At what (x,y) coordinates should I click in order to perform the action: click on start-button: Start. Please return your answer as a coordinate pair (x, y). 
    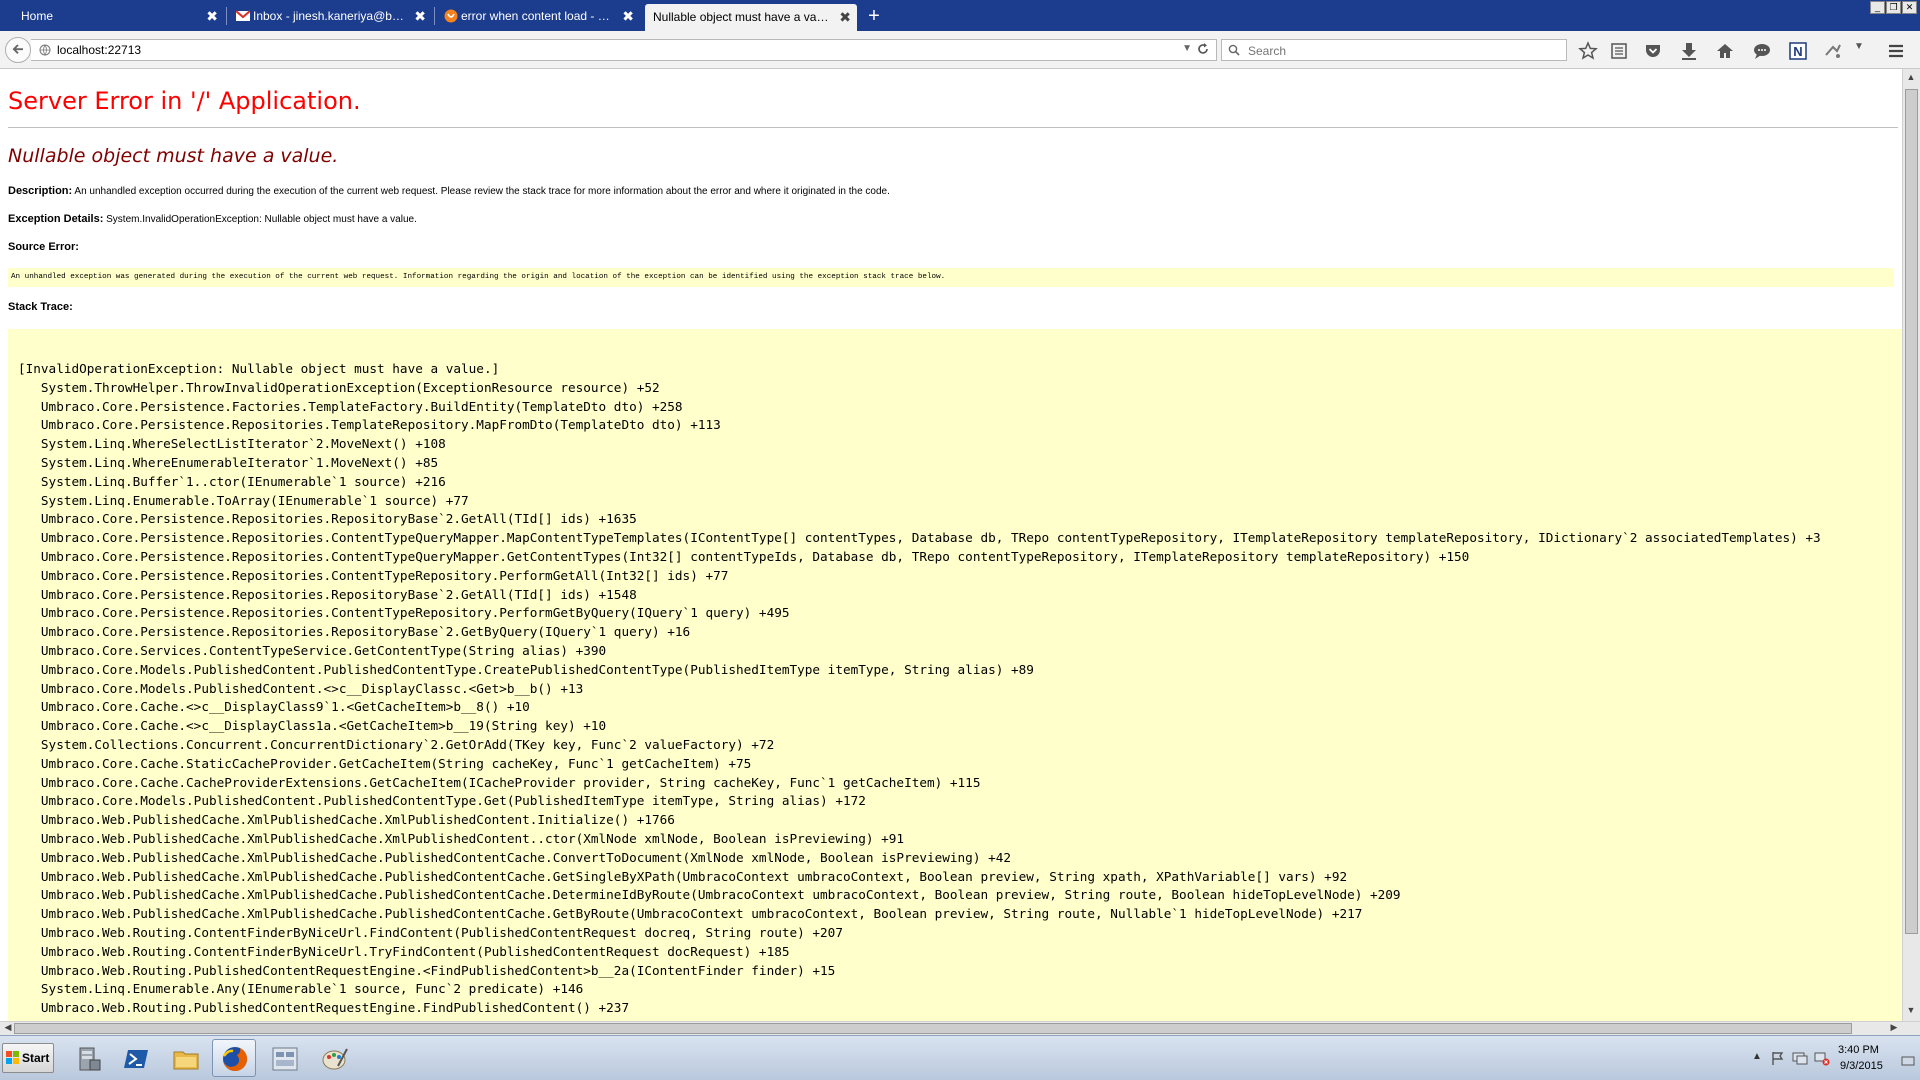
    Looking at the image, I should click on (28, 1058).